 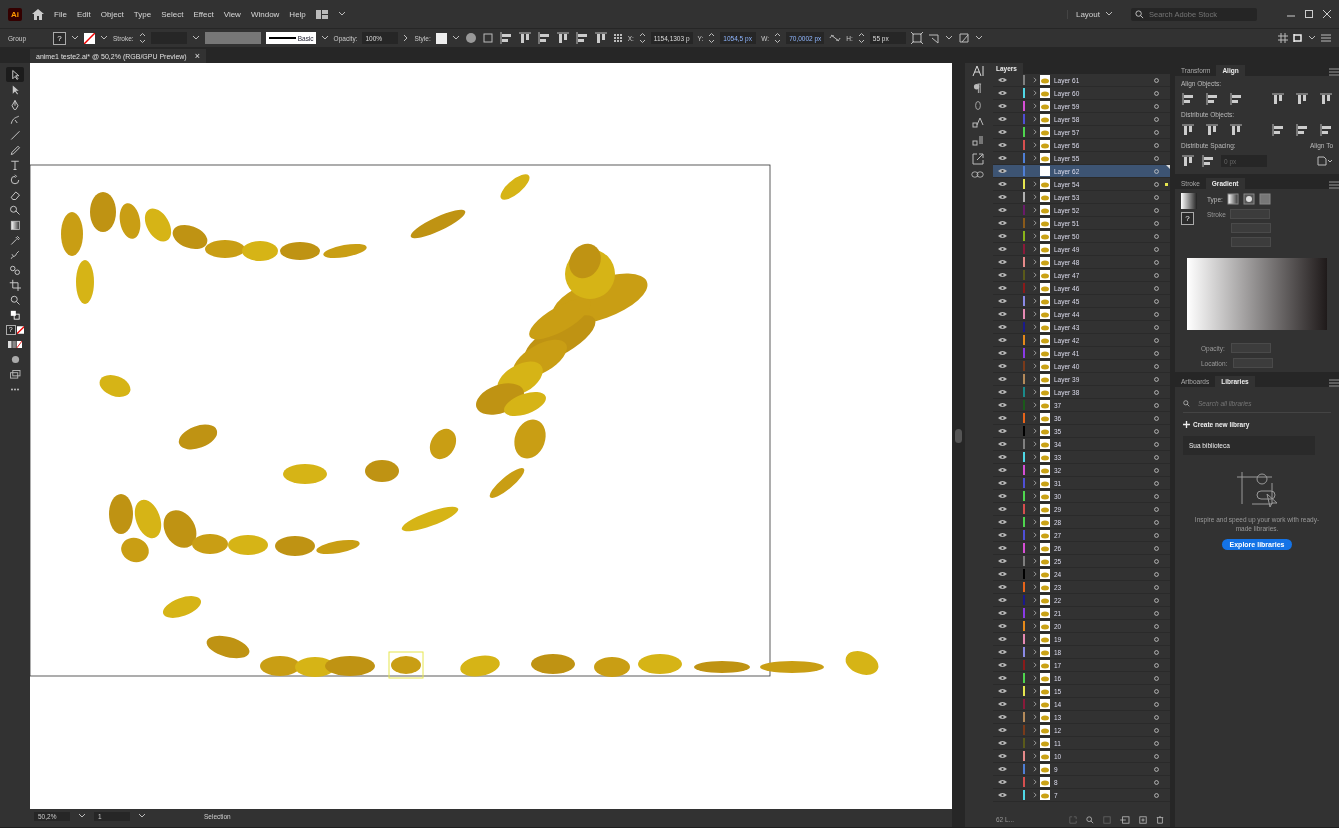 I want to click on draw-modes-icon, so click(x=15, y=359).